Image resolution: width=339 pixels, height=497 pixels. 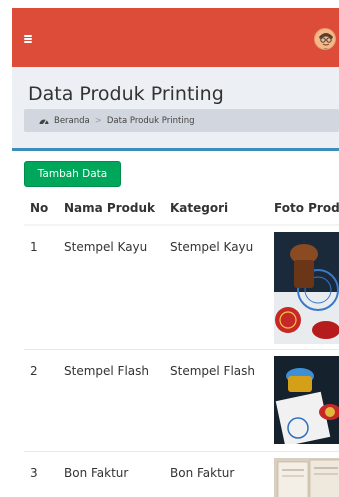 I want to click on table-header-row: No Nama Produk Kategori Foto Prod, so click(x=181, y=208).